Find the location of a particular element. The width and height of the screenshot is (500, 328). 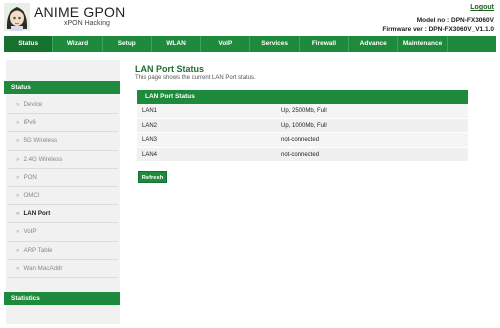

sidebar-item-label: Wan MacAddr is located at coordinates (43, 268).